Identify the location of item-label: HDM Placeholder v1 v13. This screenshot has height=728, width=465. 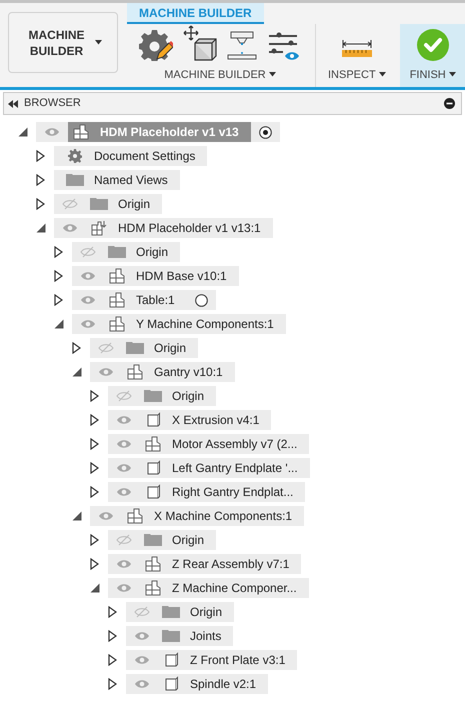
(169, 132).